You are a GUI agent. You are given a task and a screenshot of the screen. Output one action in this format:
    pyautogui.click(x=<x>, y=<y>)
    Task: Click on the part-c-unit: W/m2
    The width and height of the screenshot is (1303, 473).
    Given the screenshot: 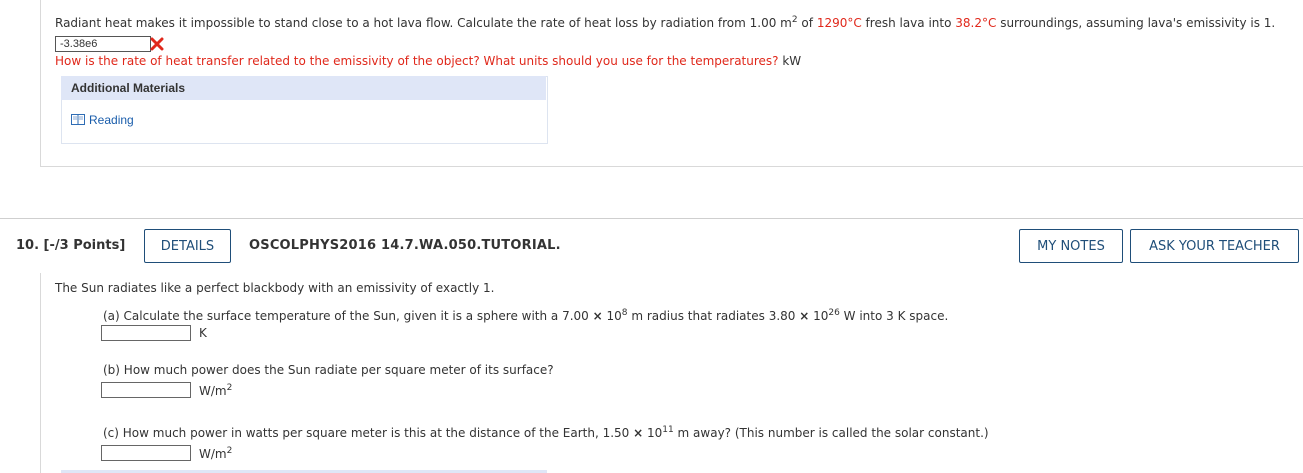 What is the action you would take?
    pyautogui.click(x=216, y=454)
    